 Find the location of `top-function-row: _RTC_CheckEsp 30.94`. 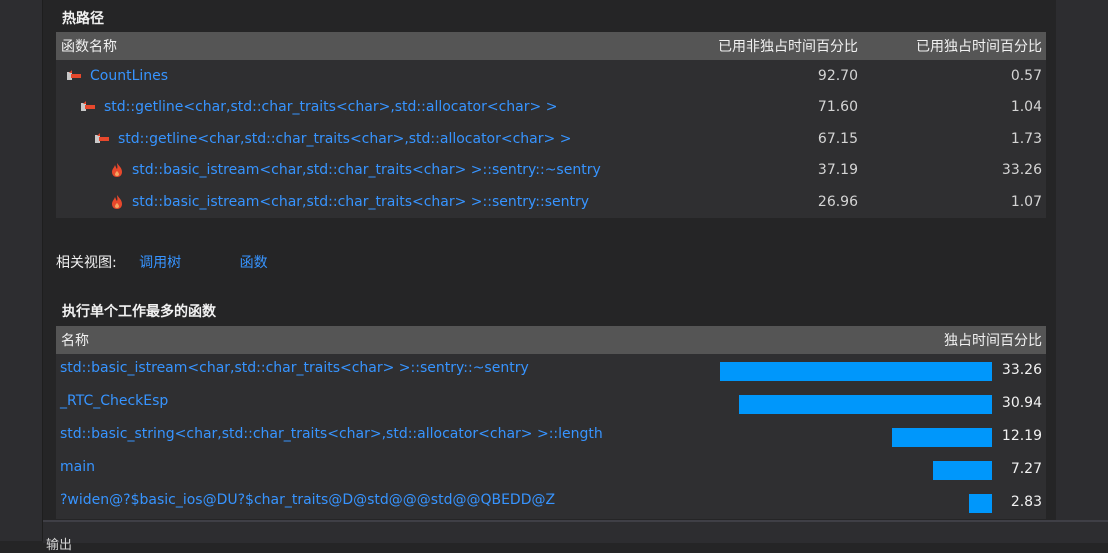

top-function-row: _RTC_CheckEsp 30.94 is located at coordinates (551, 403).